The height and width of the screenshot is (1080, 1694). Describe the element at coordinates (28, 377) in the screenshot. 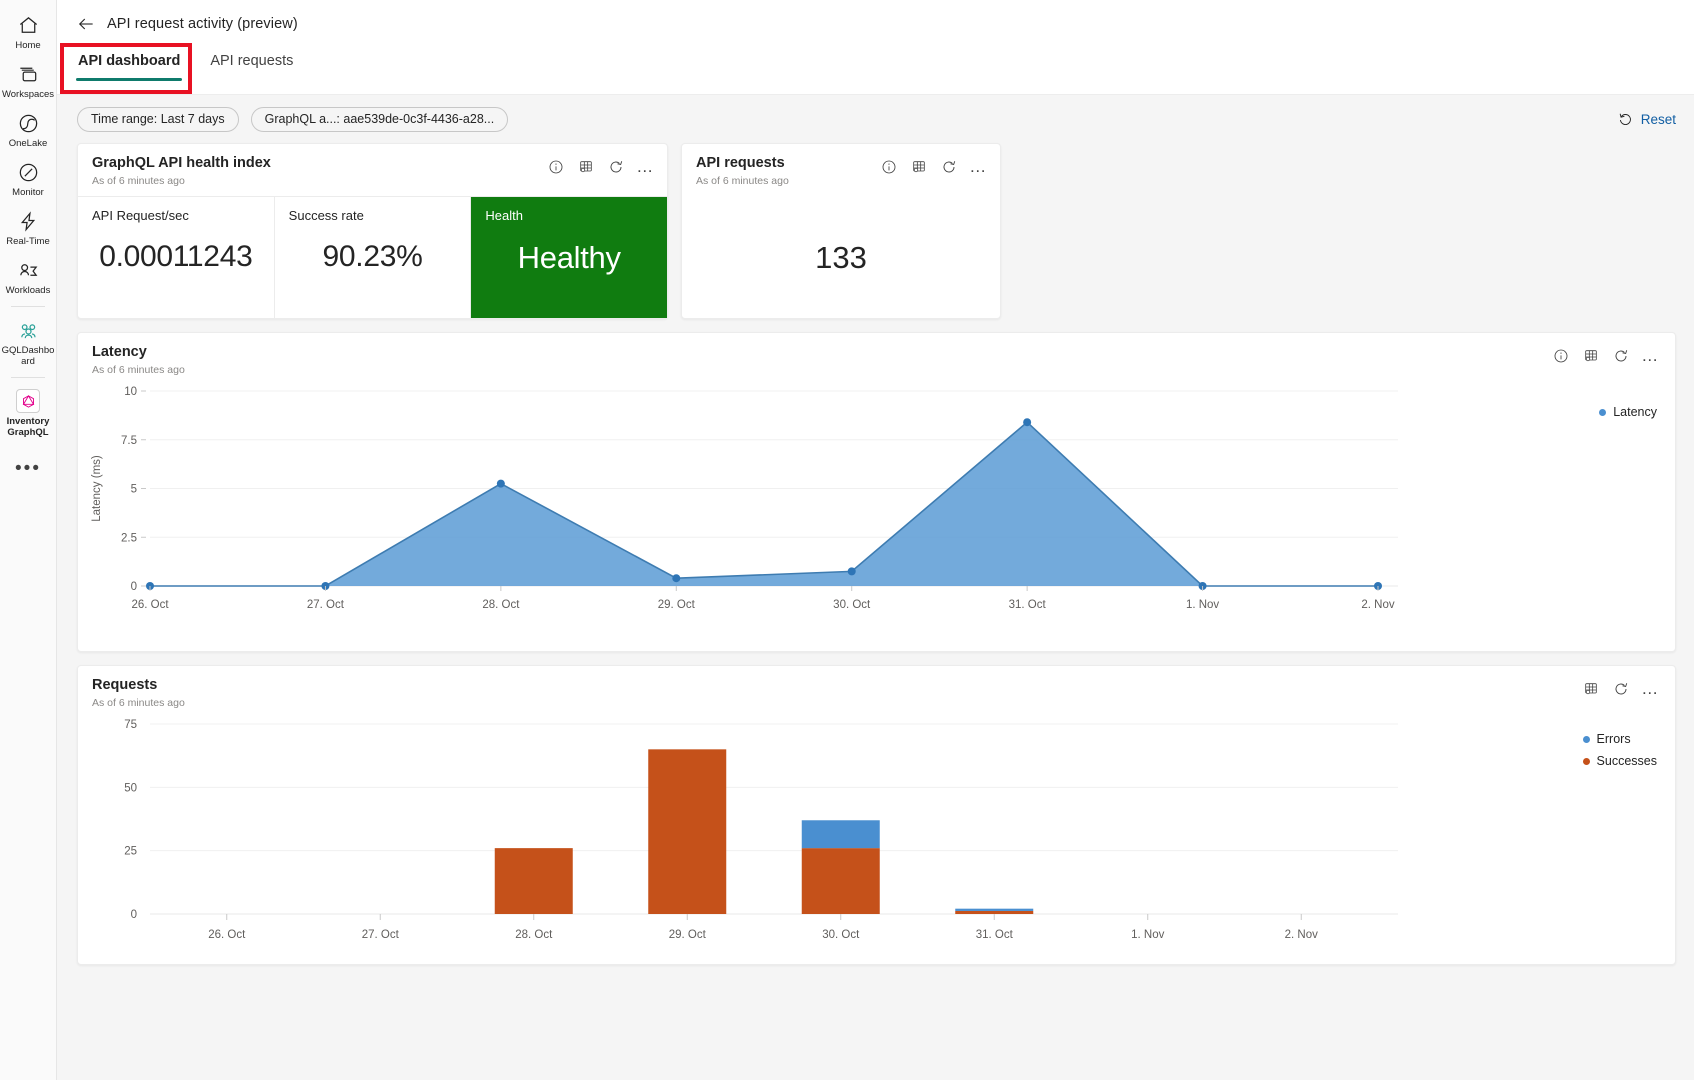

I see `nav-divider` at that location.